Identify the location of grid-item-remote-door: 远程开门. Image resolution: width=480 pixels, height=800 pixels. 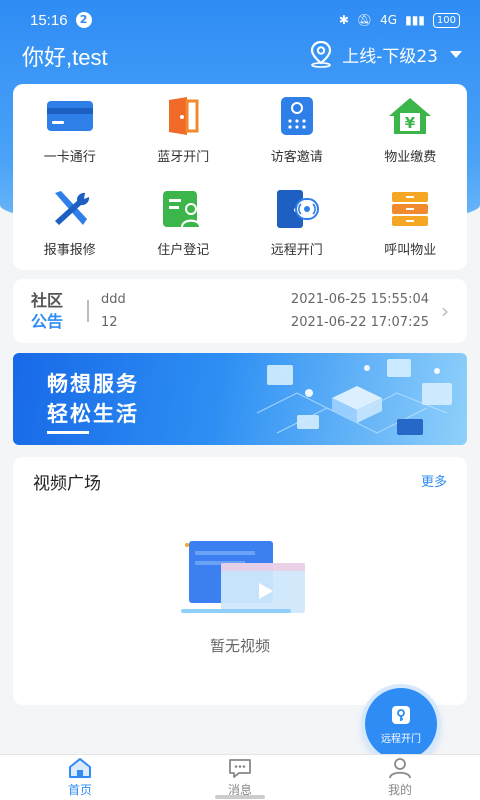
(297, 223).